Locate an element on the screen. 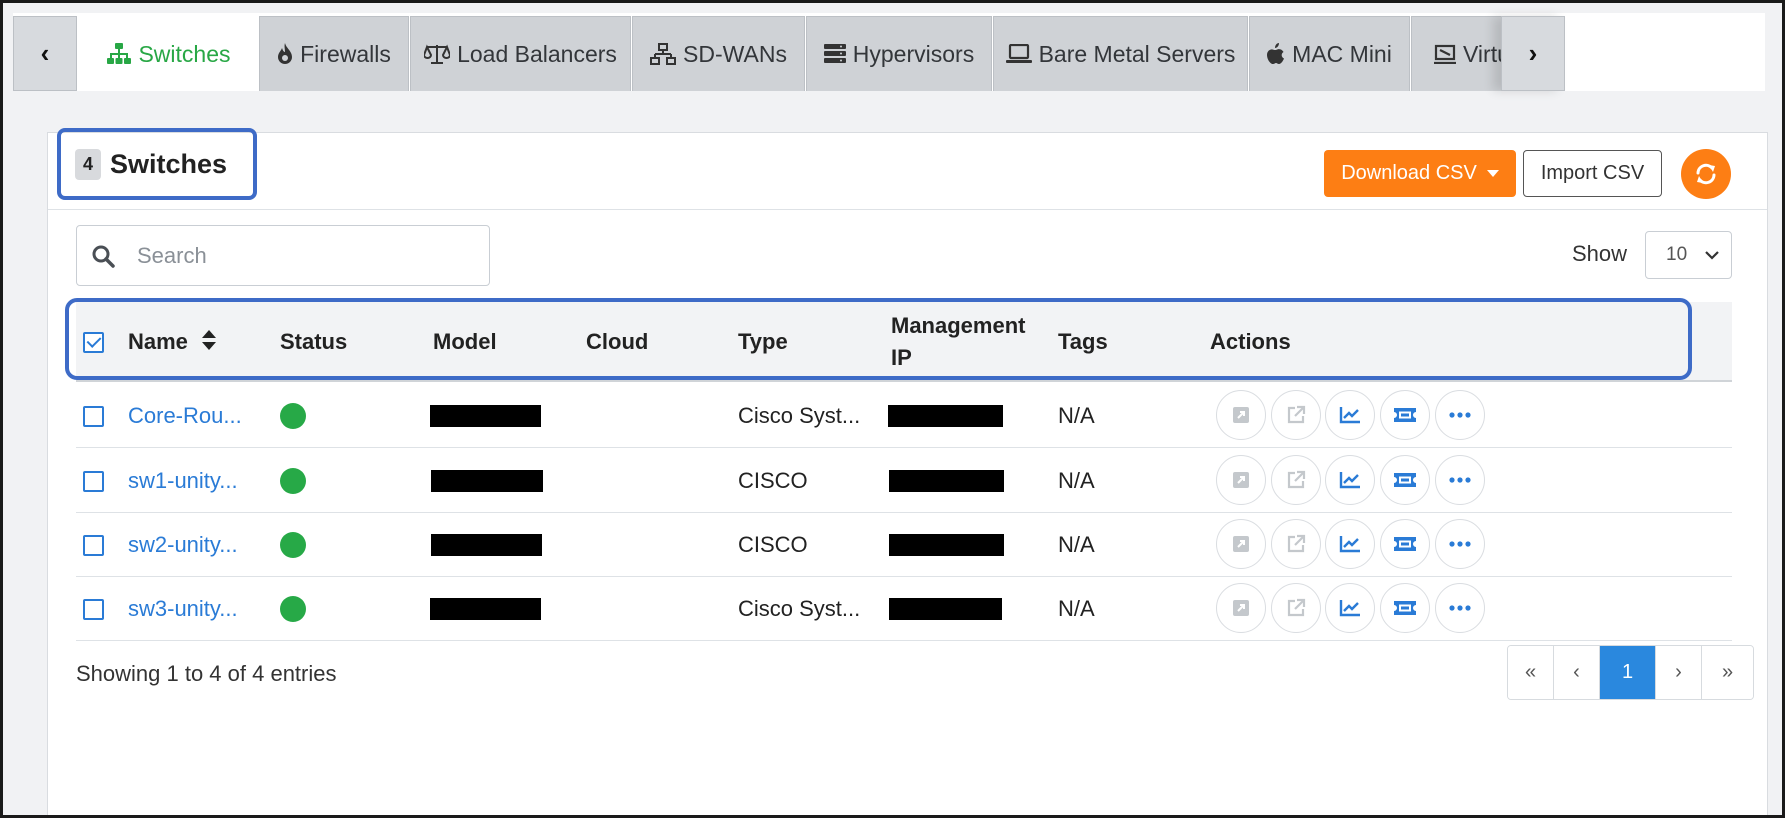 The width and height of the screenshot is (1785, 818). table-row: sw3-unity... Cisco Syst... N/A is located at coordinates (904, 609).